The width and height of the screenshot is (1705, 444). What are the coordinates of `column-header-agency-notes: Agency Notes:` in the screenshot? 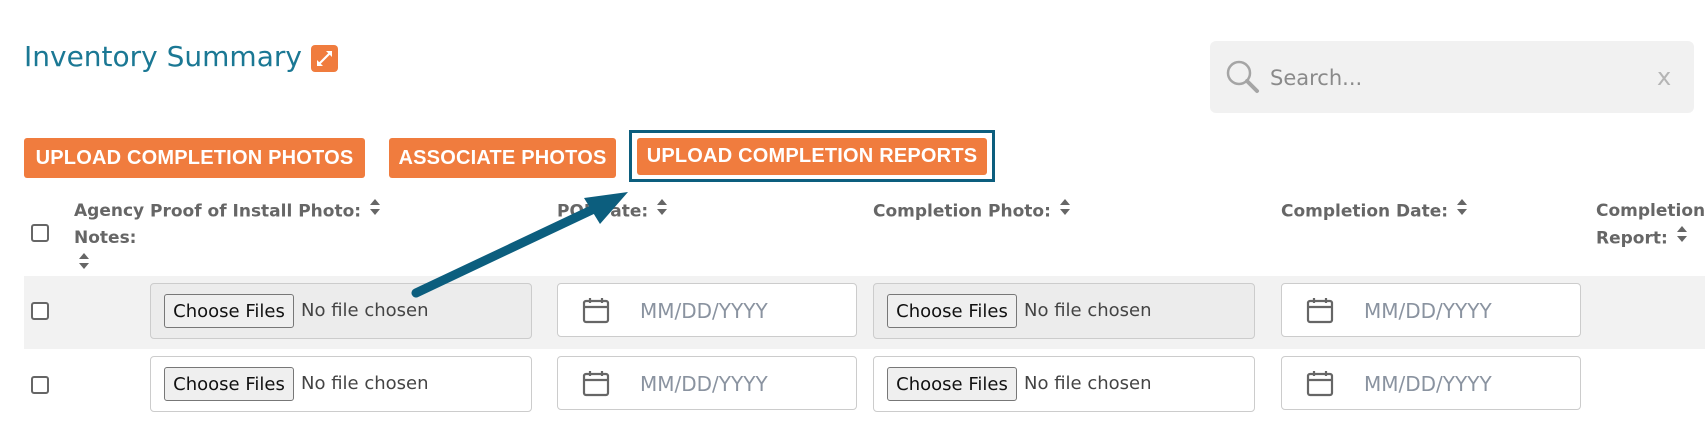 It's located at (109, 238).